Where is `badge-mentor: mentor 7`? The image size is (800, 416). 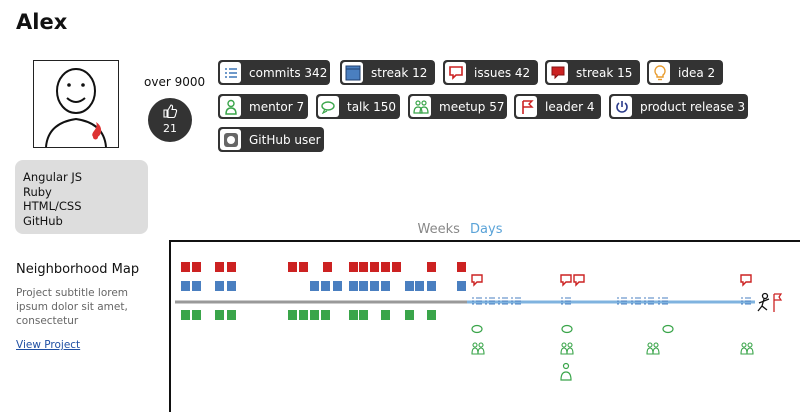 badge-mentor: mentor 7 is located at coordinates (263, 106).